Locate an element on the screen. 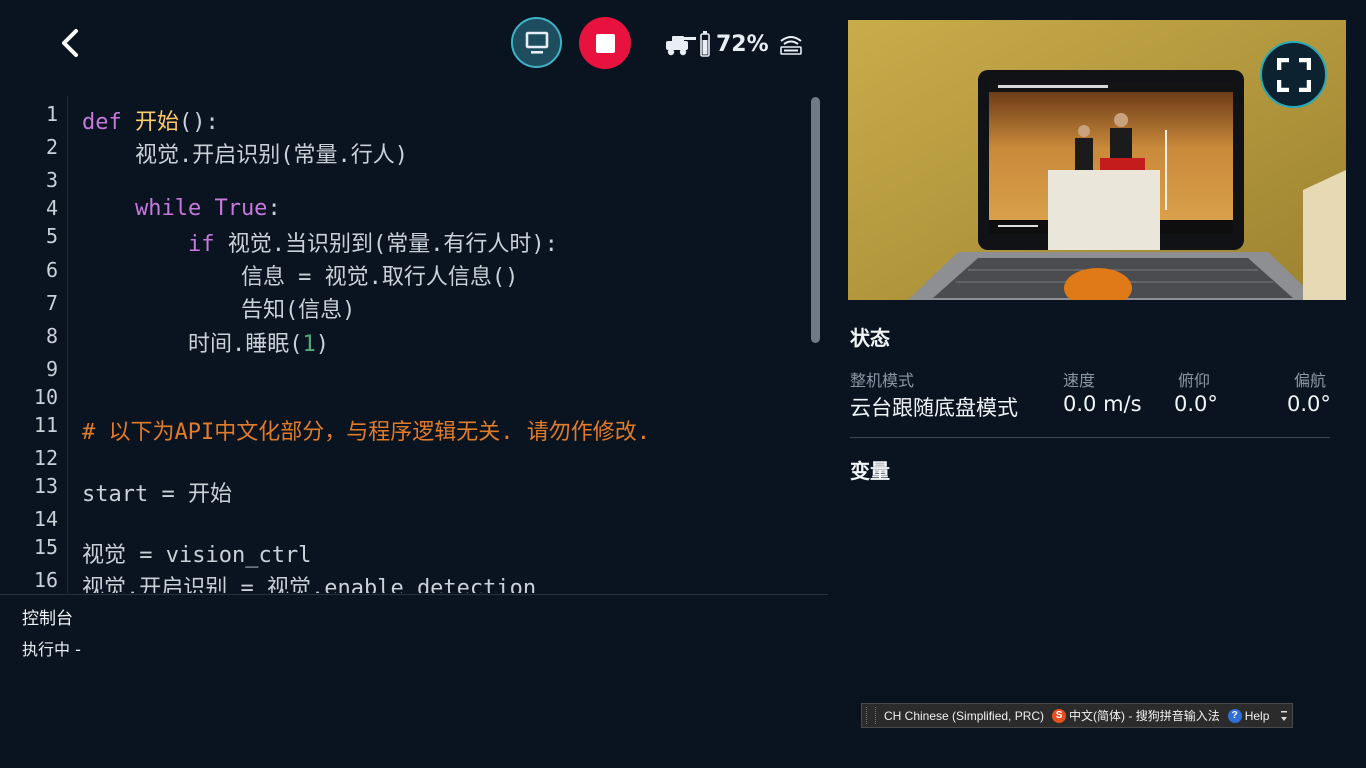 The height and width of the screenshot is (768, 1366). line-number: 16 is located at coordinates (45, 580).